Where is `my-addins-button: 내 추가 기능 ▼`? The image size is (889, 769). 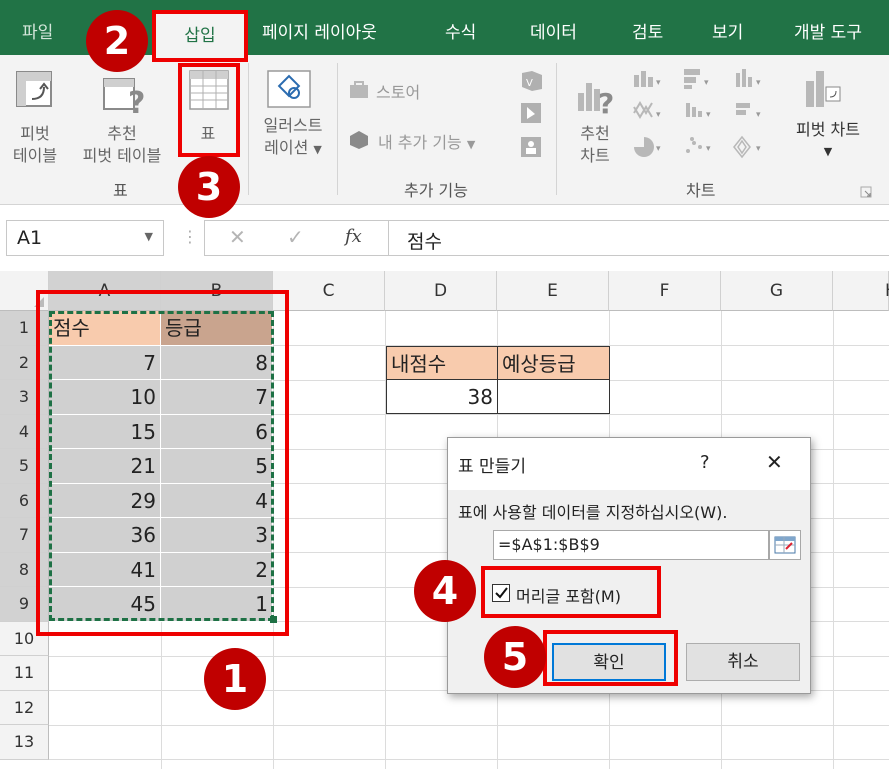 my-addins-button: 내 추가 기능 ▼ is located at coordinates (426, 141).